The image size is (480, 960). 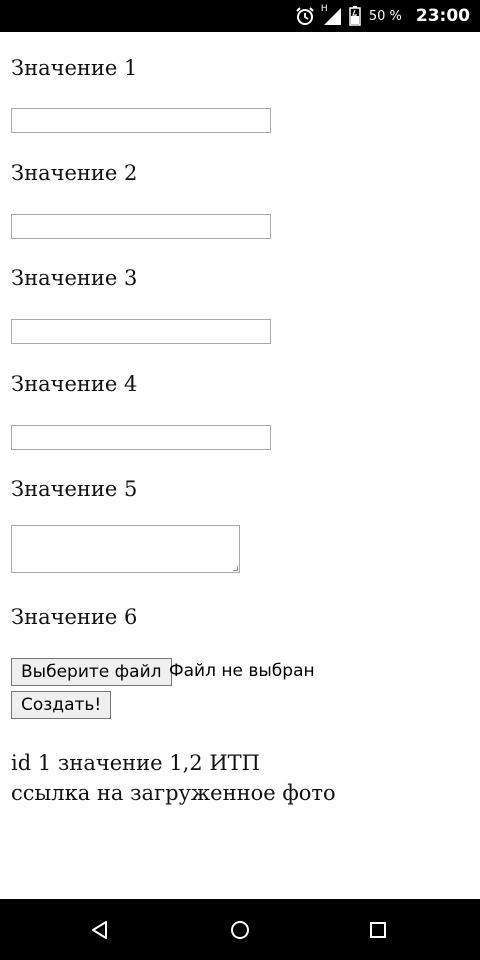 What do you see at coordinates (74, 68) in the screenshot?
I see `field-1-label: Значение 1` at bounding box center [74, 68].